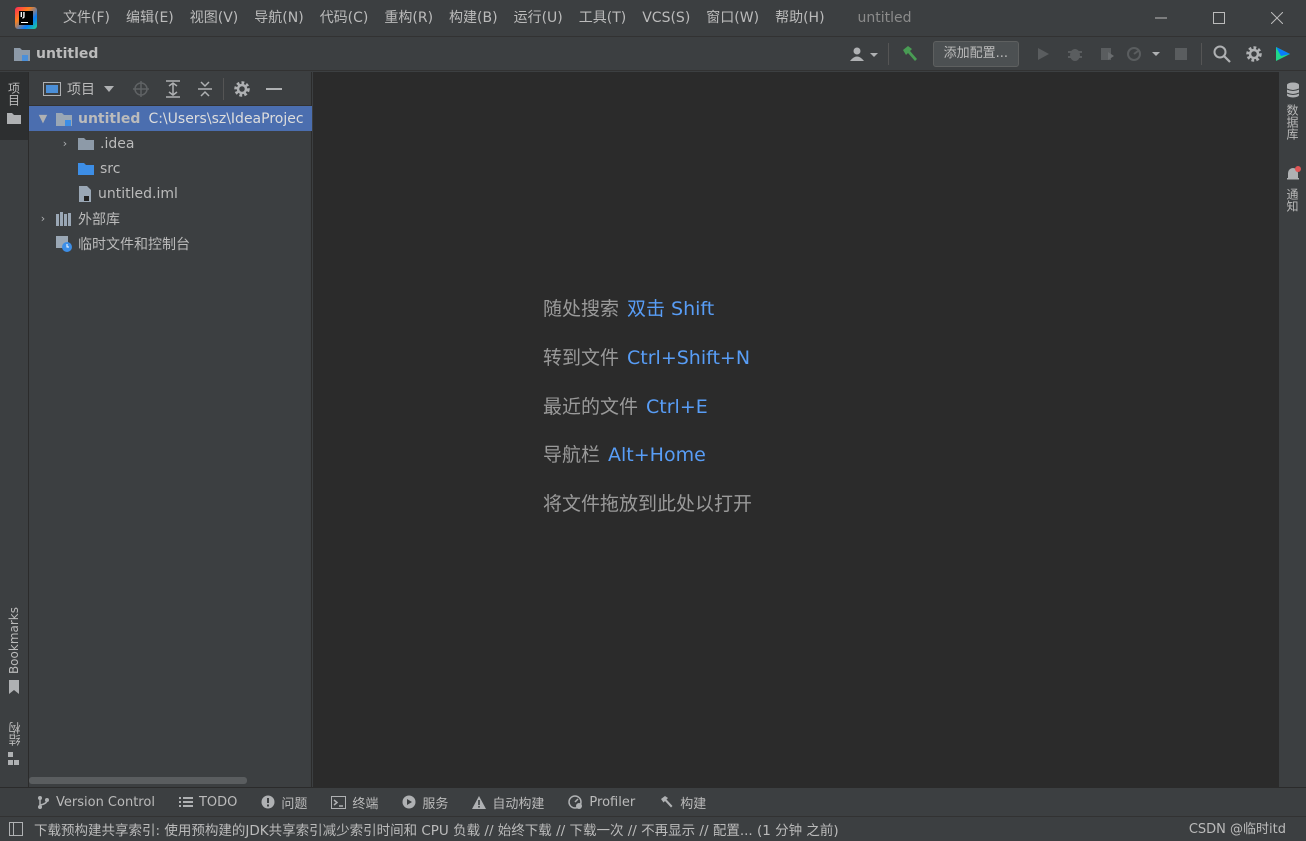 The width and height of the screenshot is (1306, 841). What do you see at coordinates (109, 89) in the screenshot?
I see `chevron-down-icon` at bounding box center [109, 89].